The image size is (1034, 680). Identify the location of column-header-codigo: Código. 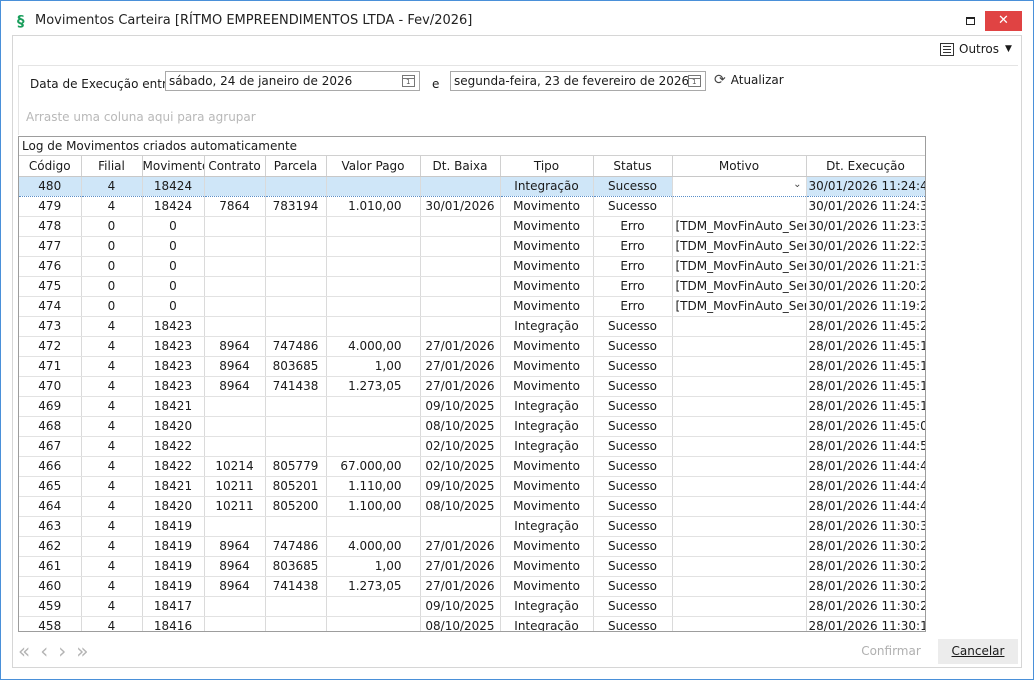
(50, 166).